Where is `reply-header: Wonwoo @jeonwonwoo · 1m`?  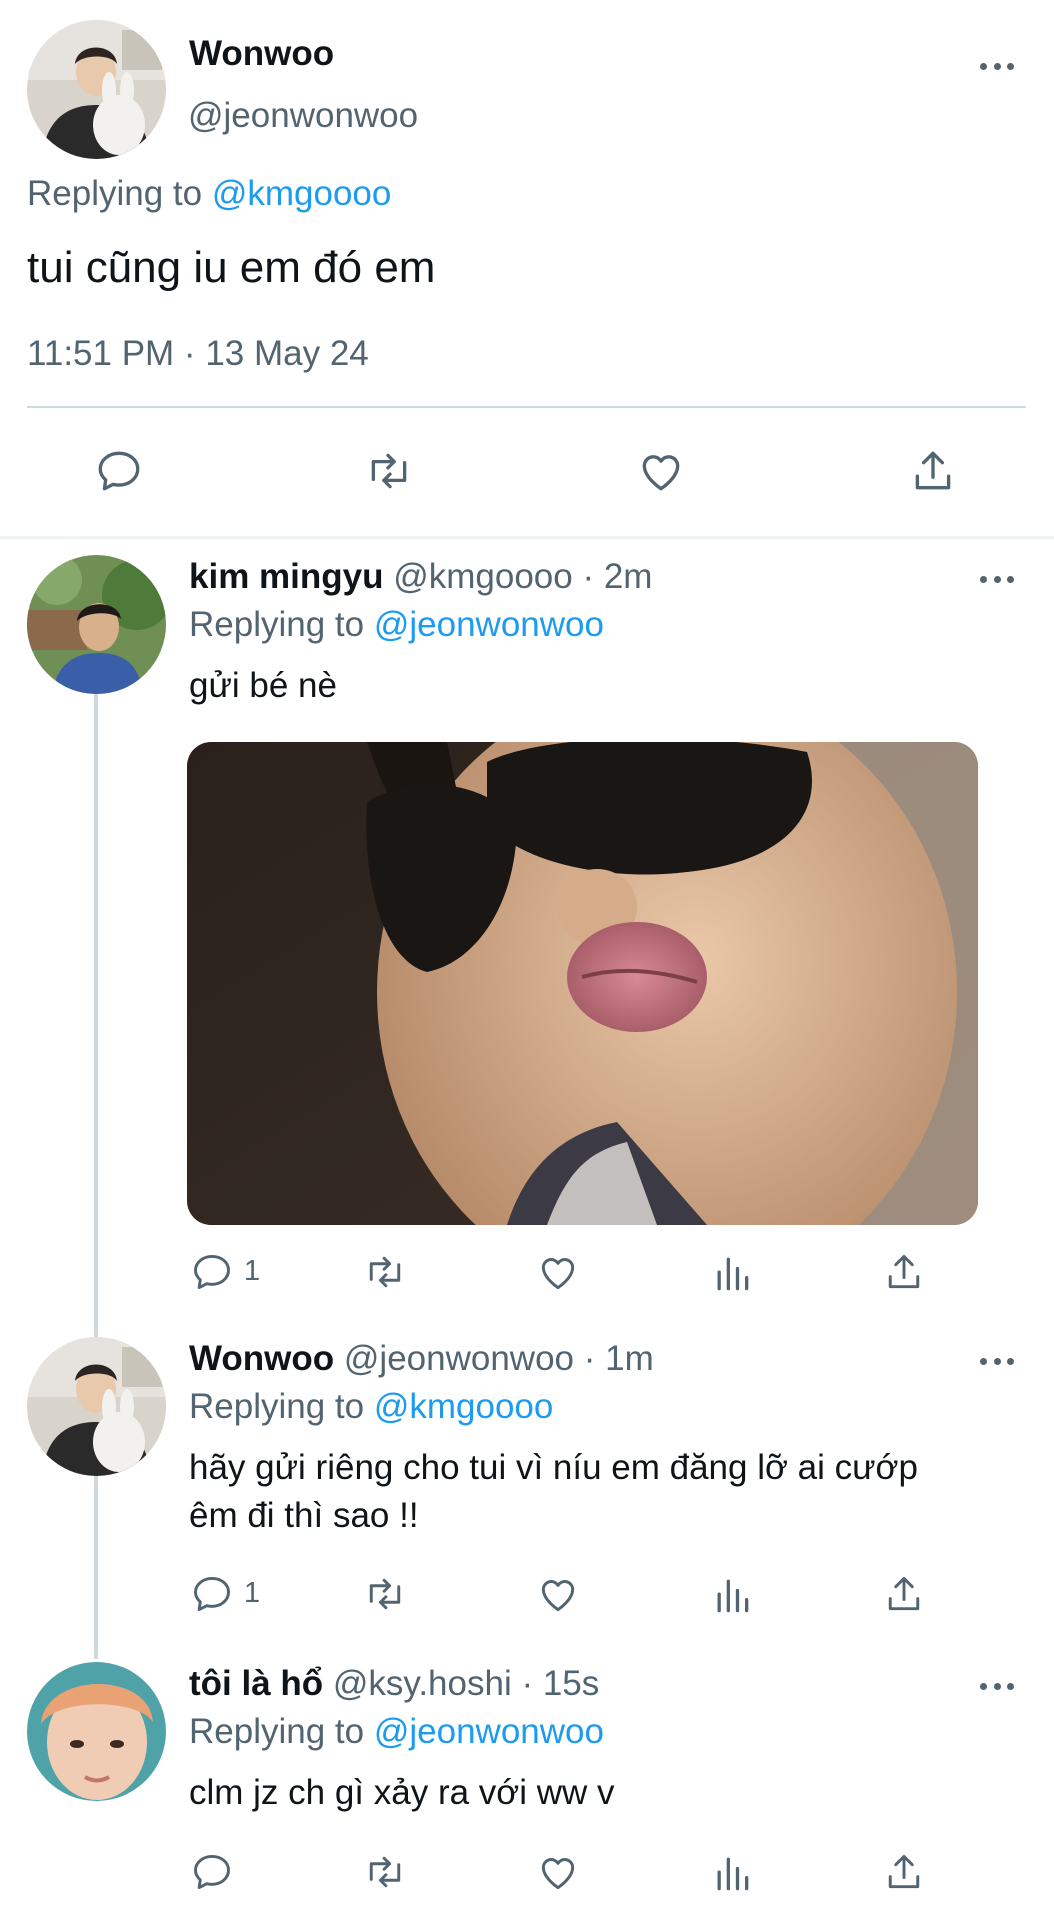
reply-header: Wonwoo @jeonwonwoo · 1m is located at coordinates (421, 1359).